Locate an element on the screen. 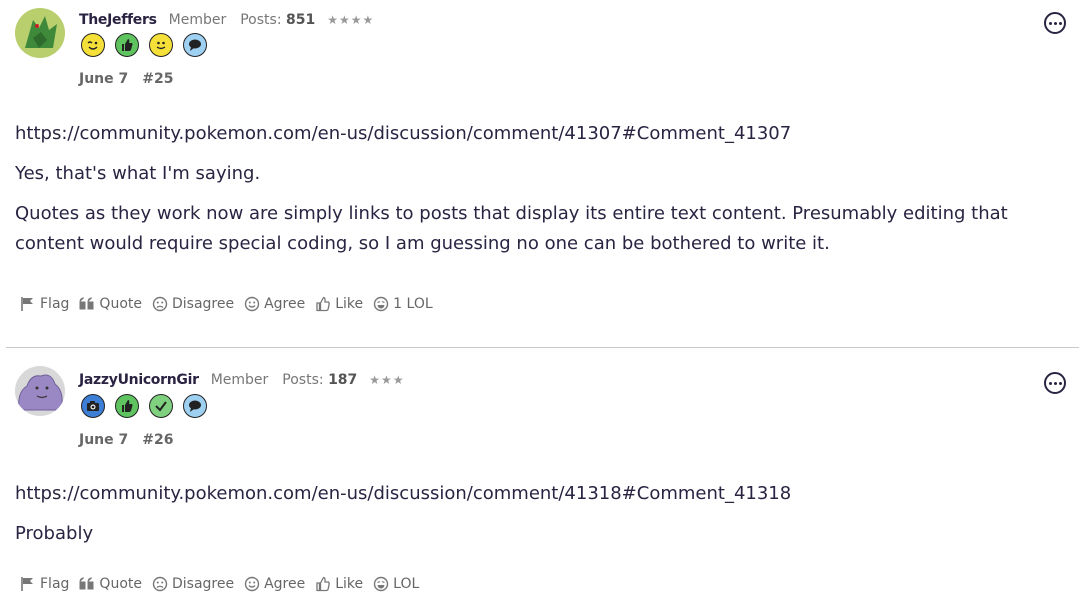 The height and width of the screenshot is (595, 1087). username: JazzyUnicornGir is located at coordinates (139, 380).